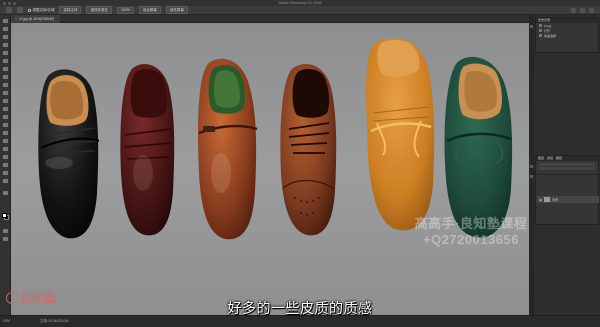 This screenshot has height=327, width=600. Describe the element at coordinates (559, 158) in the screenshot. I see `tab-paths: 路径` at that location.